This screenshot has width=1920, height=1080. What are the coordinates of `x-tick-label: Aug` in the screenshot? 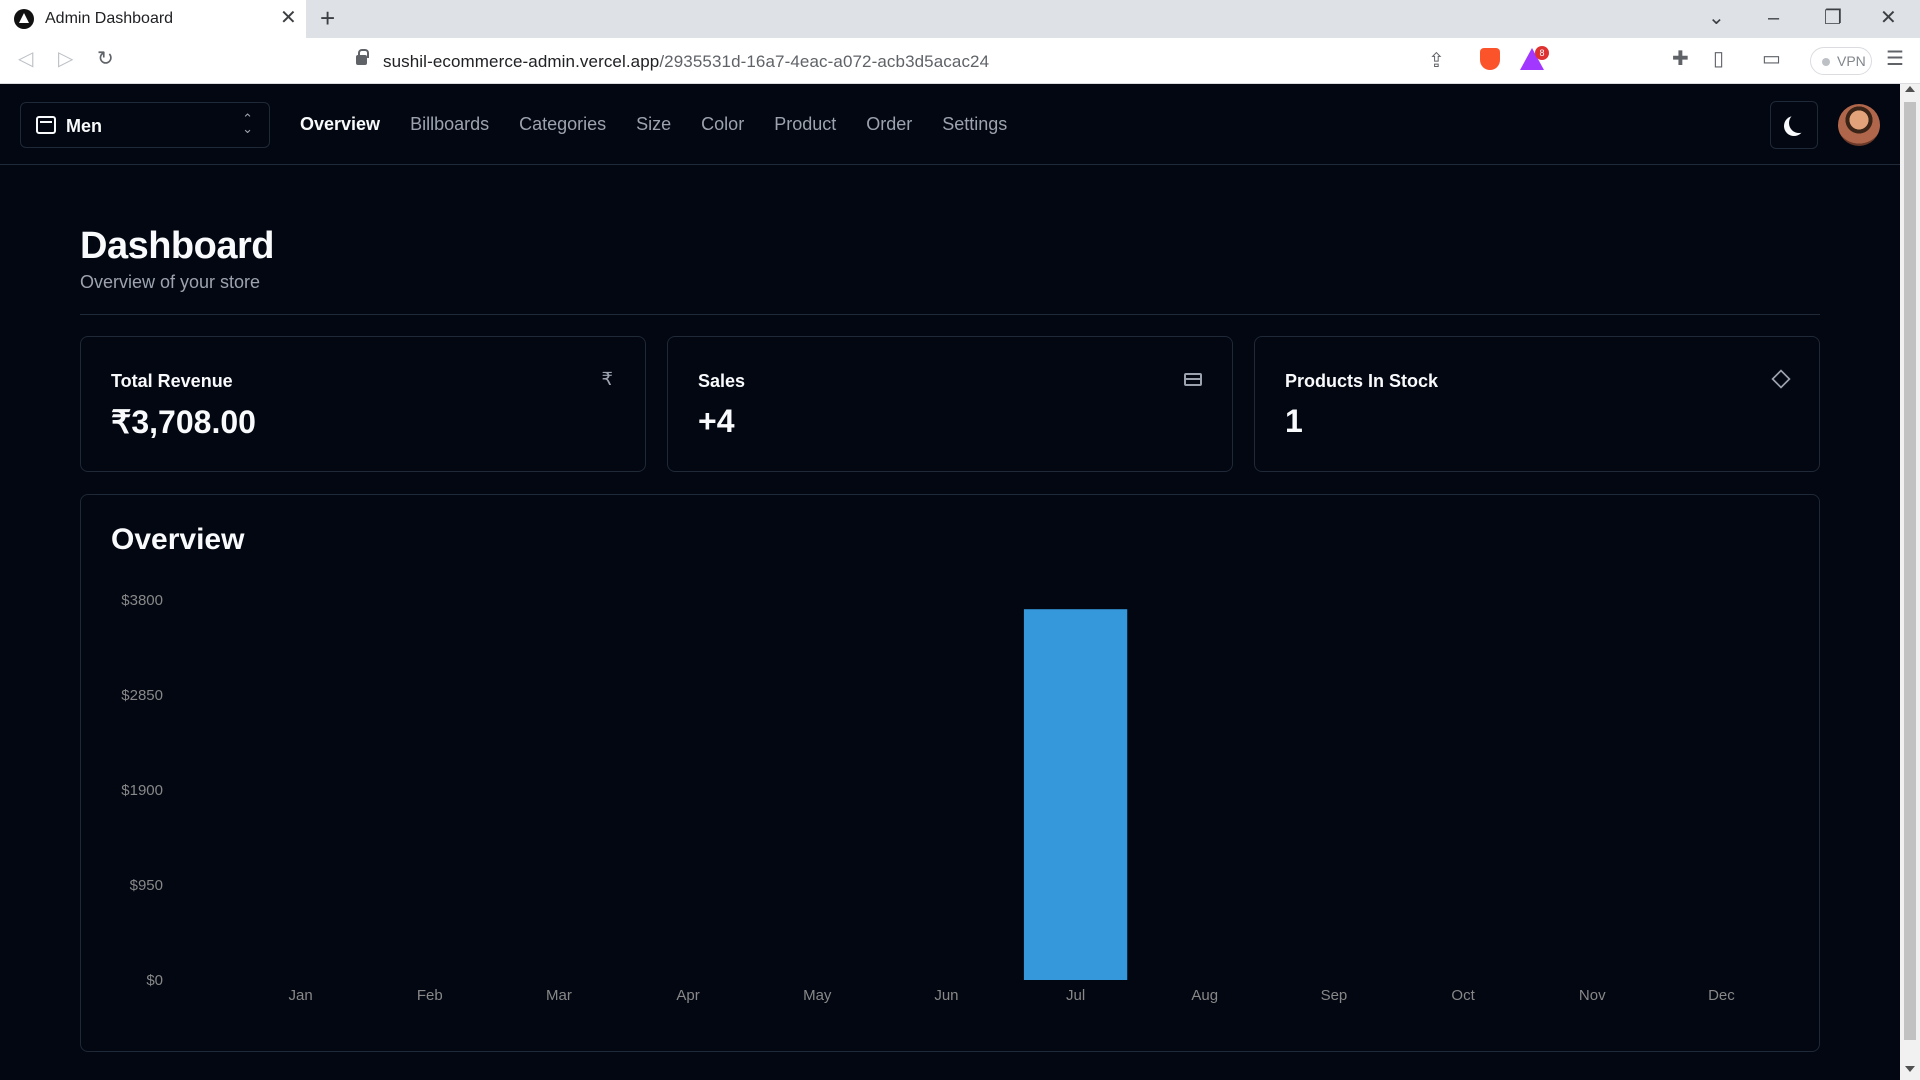 It's located at (1204, 995).